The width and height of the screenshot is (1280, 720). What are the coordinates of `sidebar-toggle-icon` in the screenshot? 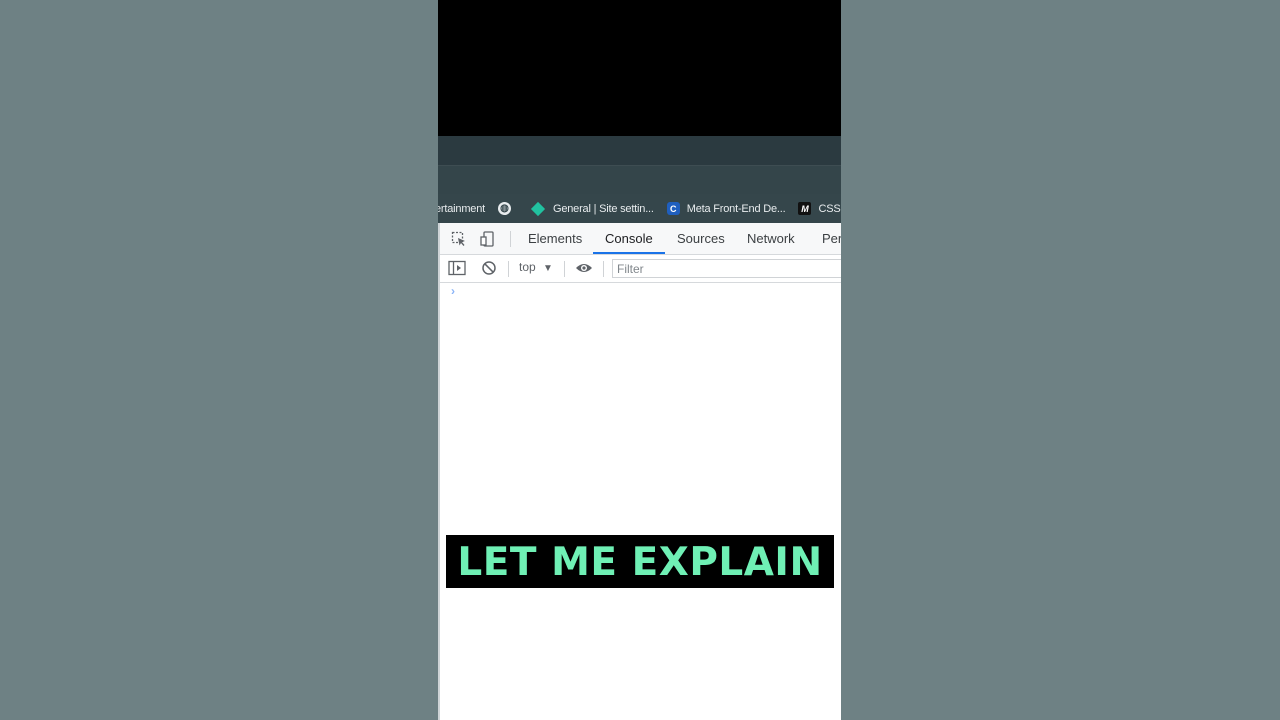 It's located at (457, 268).